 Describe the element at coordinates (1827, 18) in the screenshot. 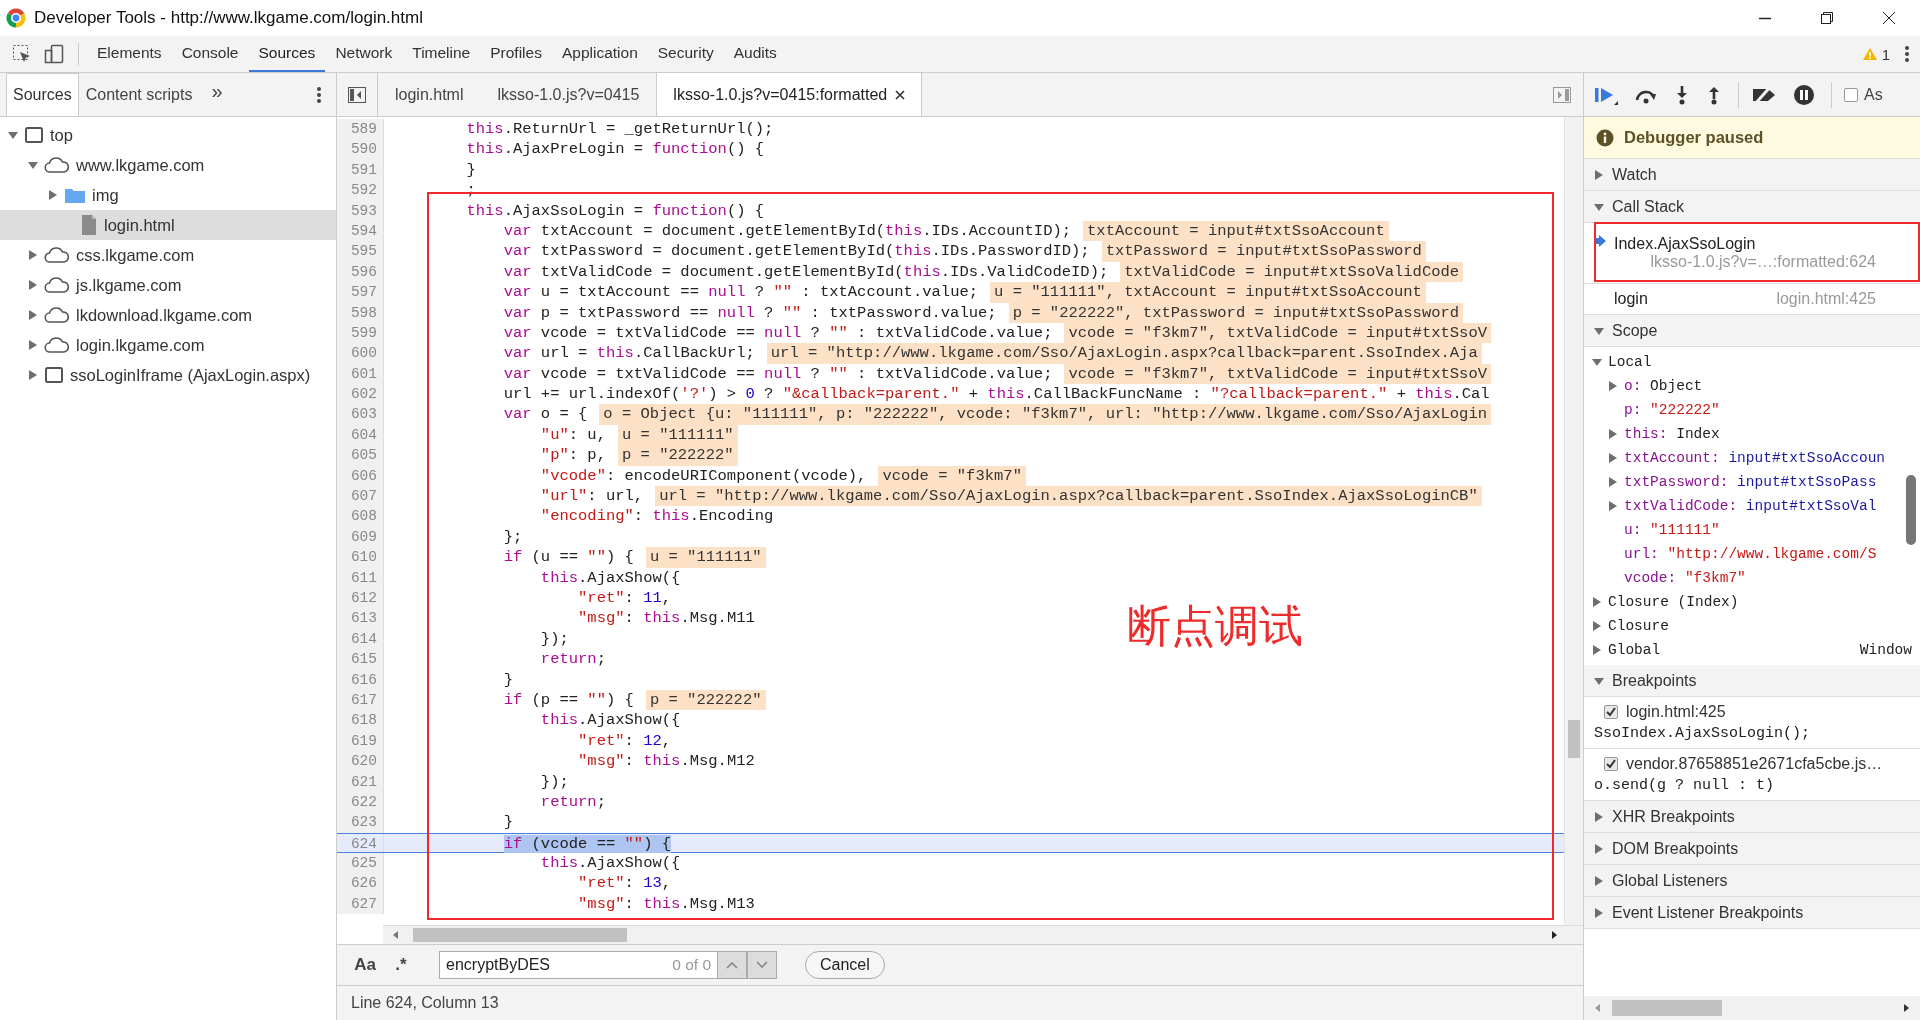

I see `restore-icon` at that location.